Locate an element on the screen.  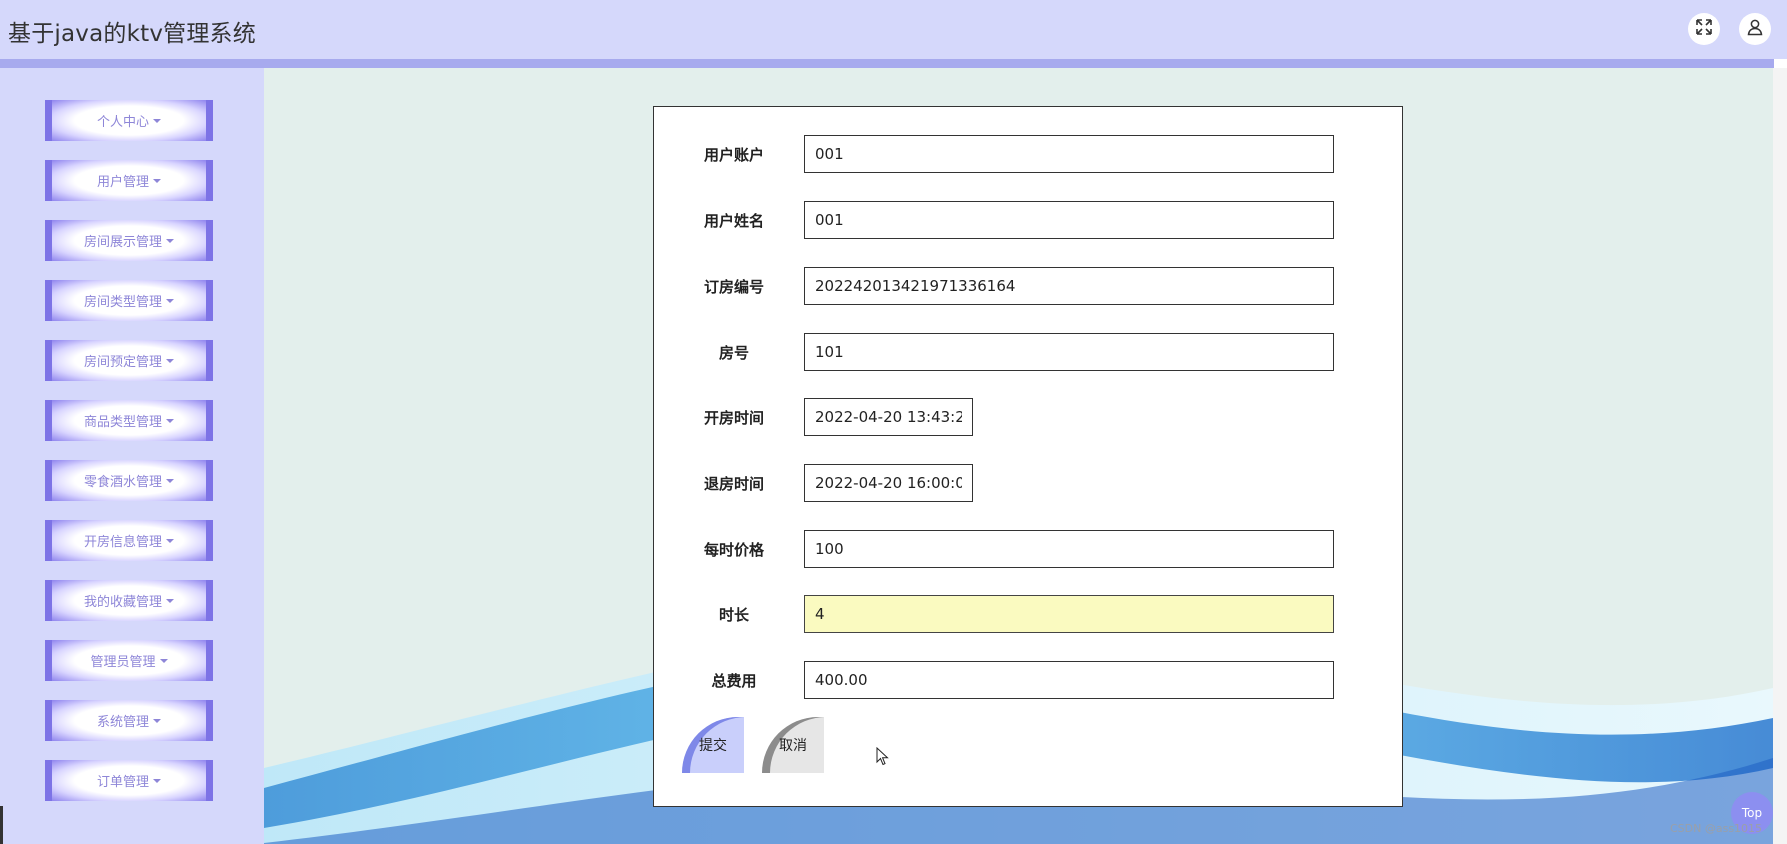
field-label-hourly-price: 每时价格 is located at coordinates (733, 550).